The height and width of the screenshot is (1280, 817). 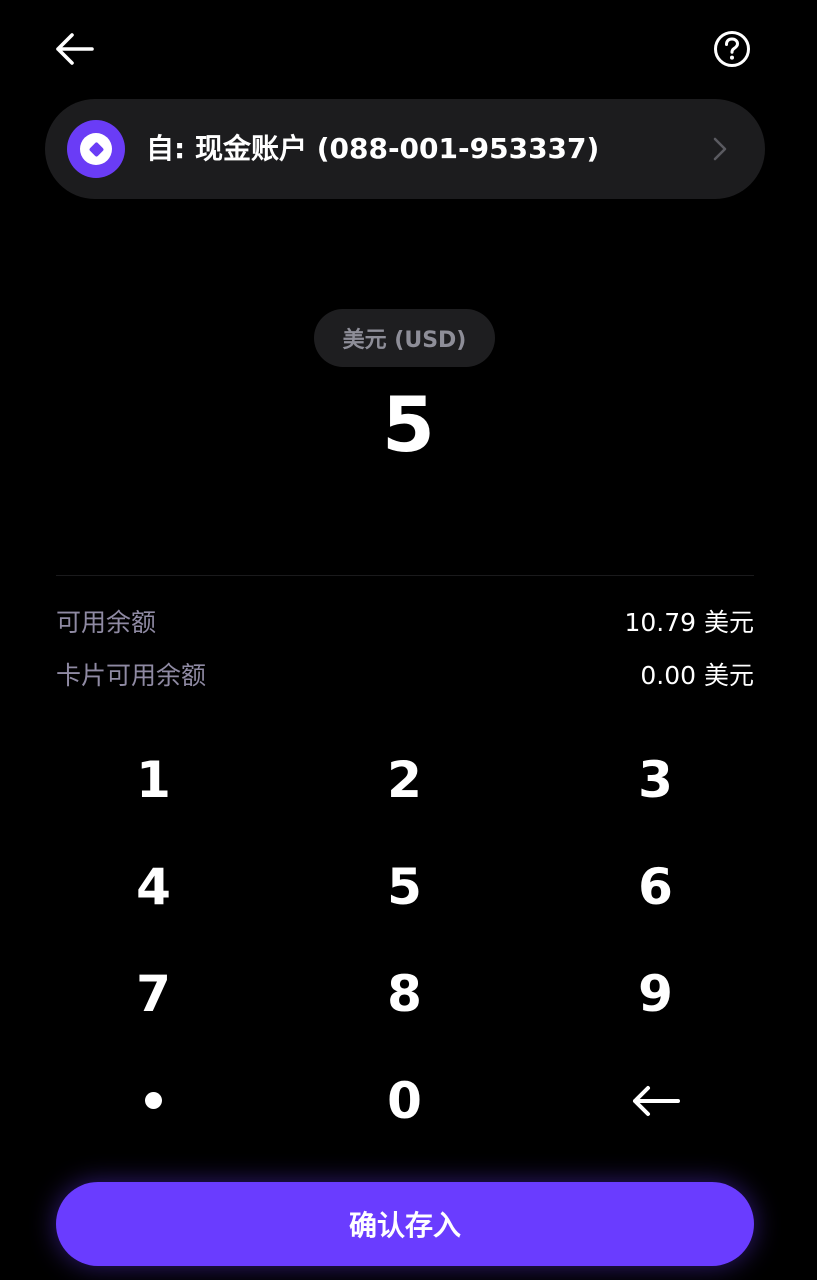 What do you see at coordinates (404, 1100) in the screenshot?
I see `key-0: 0` at bounding box center [404, 1100].